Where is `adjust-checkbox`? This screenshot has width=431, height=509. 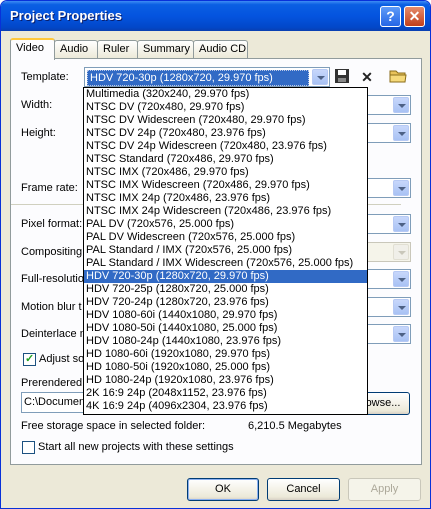 adjust-checkbox is located at coordinates (29, 359).